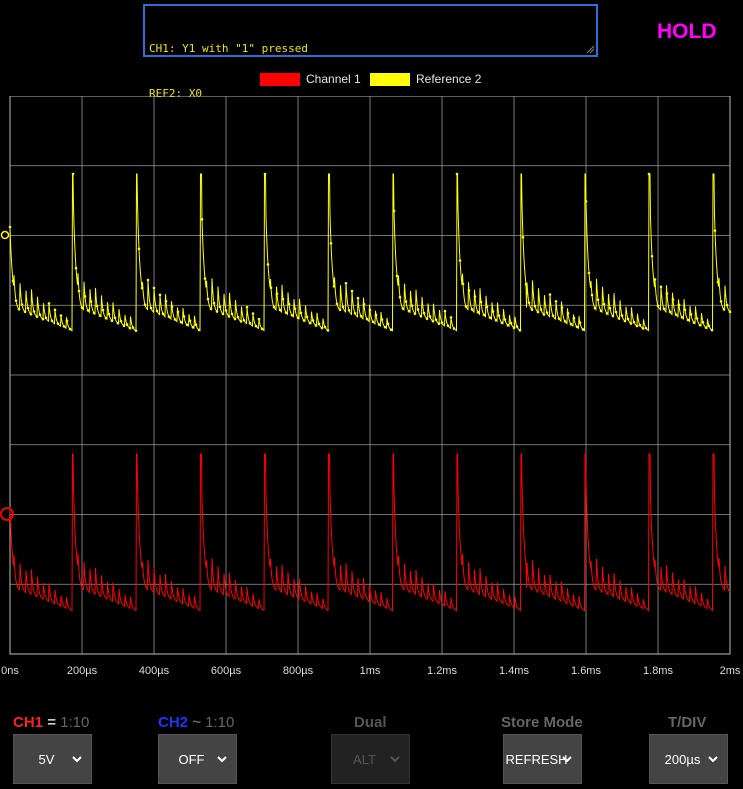 The width and height of the screenshot is (743, 789). I want to click on store-mode-select: REFRESH, so click(542, 759).